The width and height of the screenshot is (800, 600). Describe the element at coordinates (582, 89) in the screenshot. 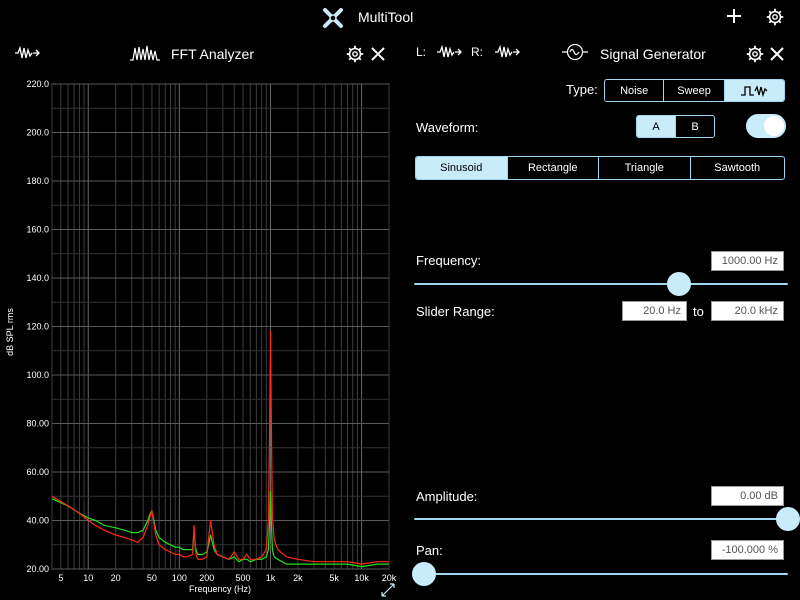

I see `type-label: Type:` at that location.